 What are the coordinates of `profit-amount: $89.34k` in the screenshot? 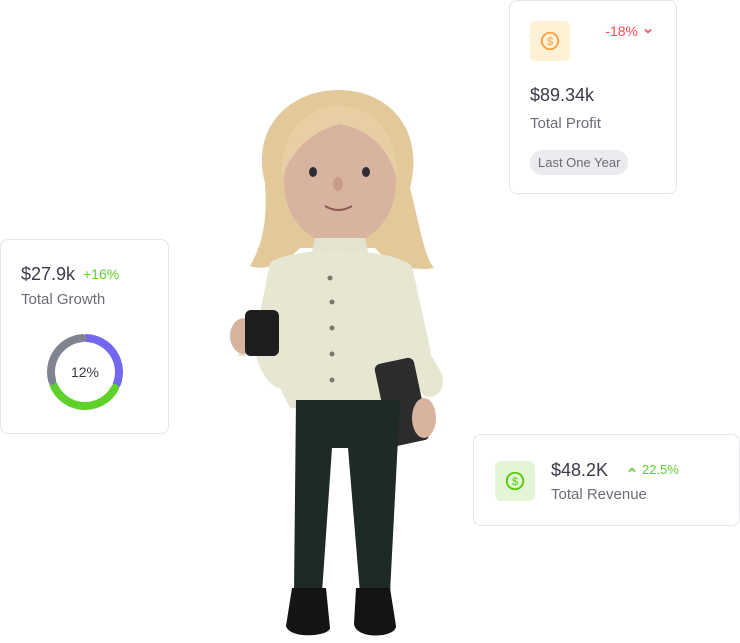 It's located at (562, 95).